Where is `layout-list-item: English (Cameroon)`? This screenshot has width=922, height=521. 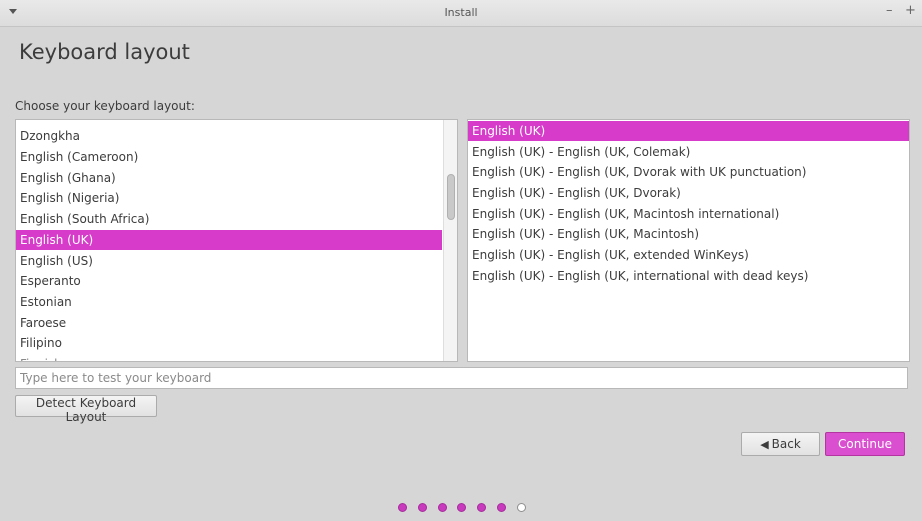
layout-list-item: English (Cameroon) is located at coordinates (229, 157).